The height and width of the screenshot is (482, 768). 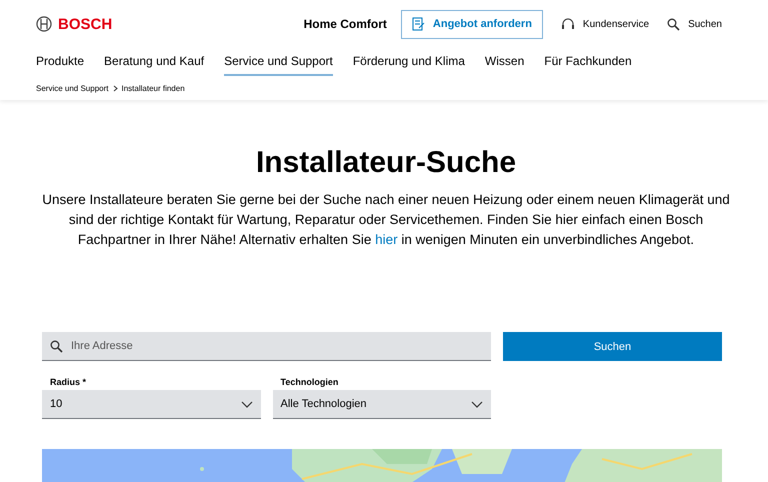 What do you see at coordinates (386, 163) in the screenshot?
I see `page-heading: Installateur-Suche` at bounding box center [386, 163].